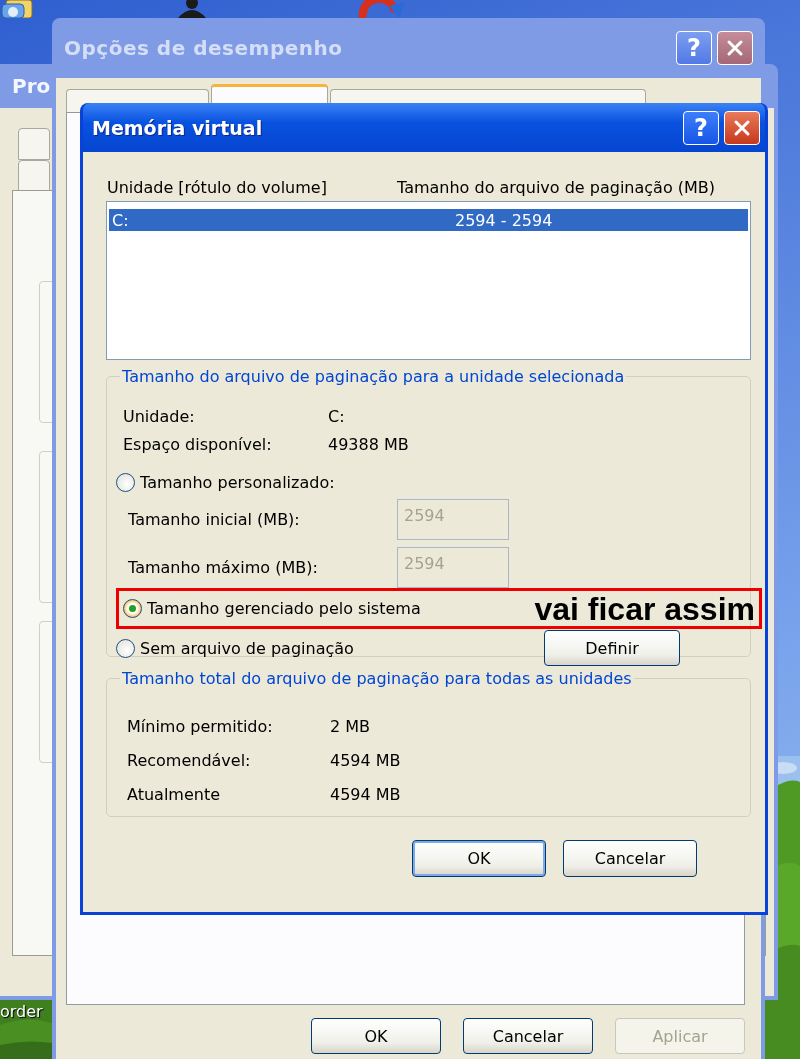 The image size is (800, 1059). I want to click on list-row: C: 2594 - 2594, so click(428, 220).